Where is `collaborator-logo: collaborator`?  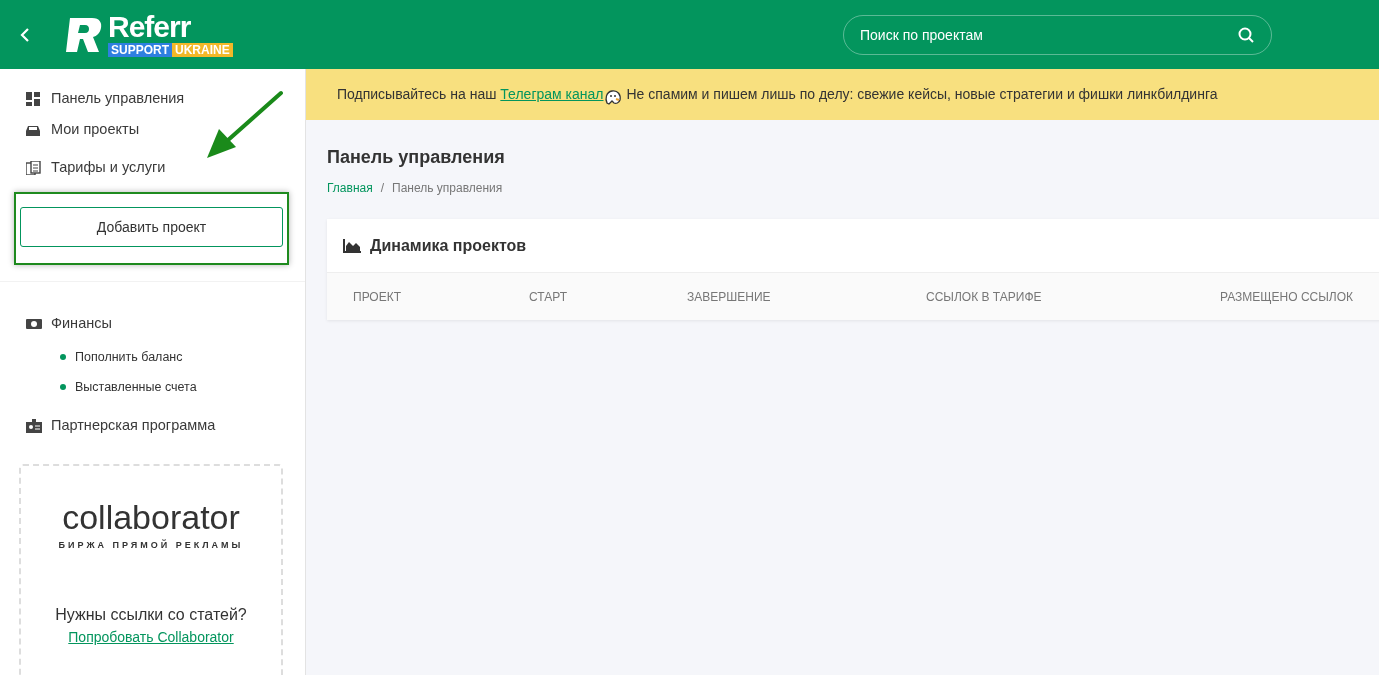
collaborator-logo: collaborator is located at coordinates (151, 517).